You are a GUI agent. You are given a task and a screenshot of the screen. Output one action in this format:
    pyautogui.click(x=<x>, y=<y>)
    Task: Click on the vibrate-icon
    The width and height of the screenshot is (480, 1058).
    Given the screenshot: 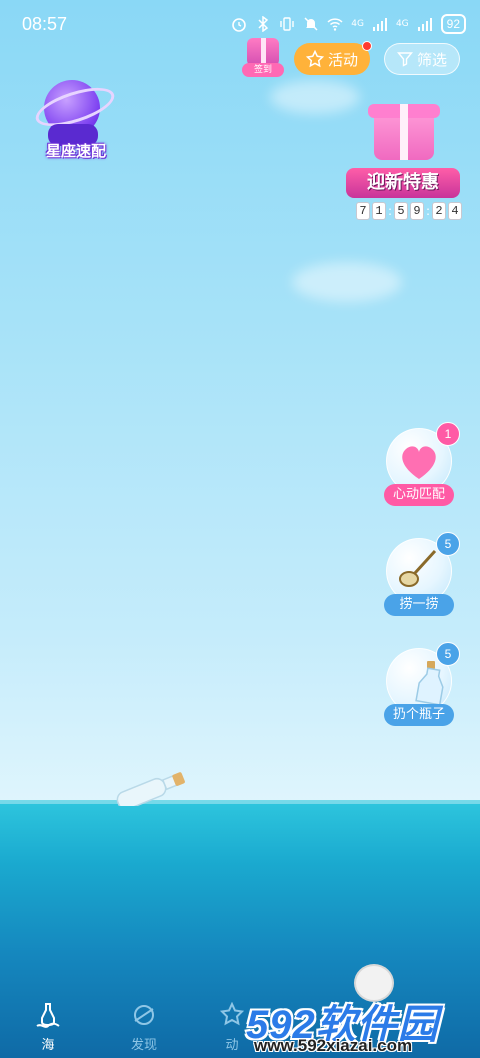 What is the action you would take?
    pyautogui.click(x=287, y=24)
    